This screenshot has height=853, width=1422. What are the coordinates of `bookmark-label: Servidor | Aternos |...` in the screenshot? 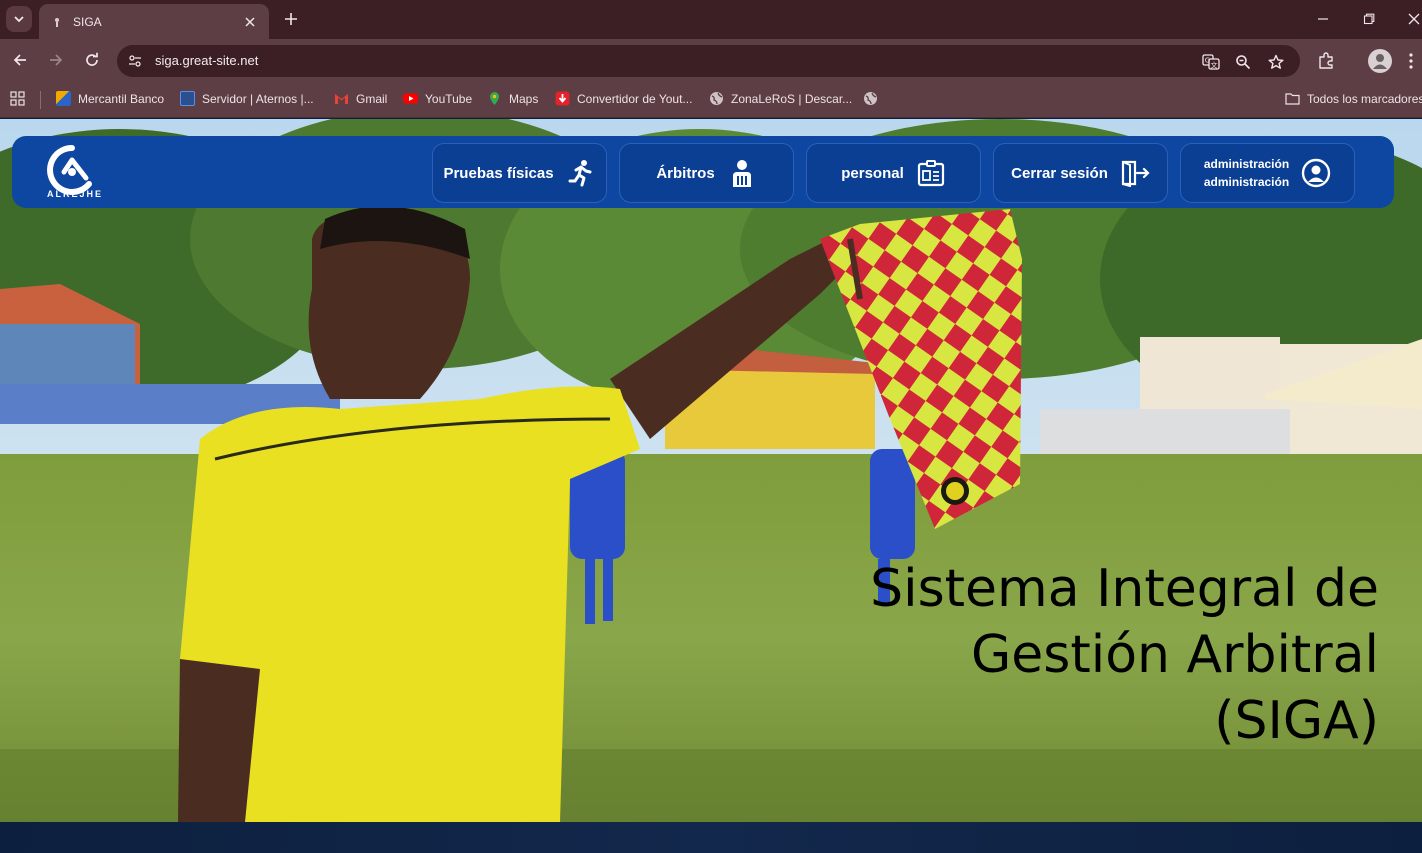 It's located at (258, 98).